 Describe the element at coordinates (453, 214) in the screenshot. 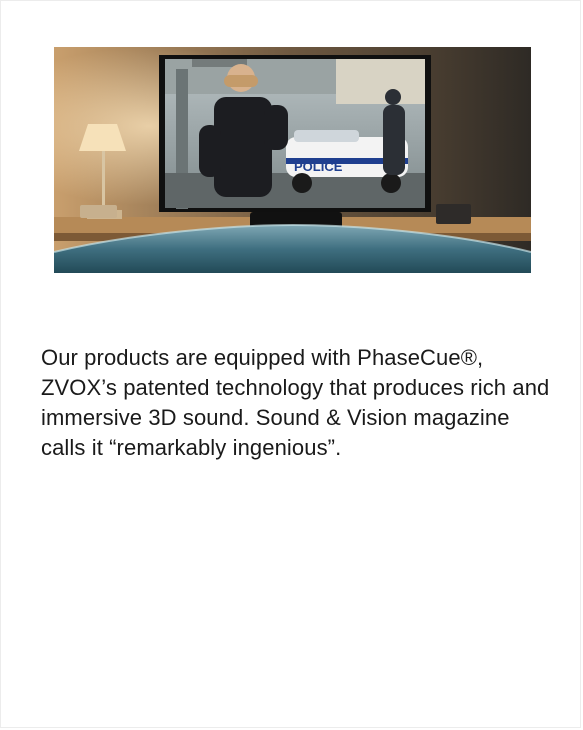

I see `speaker-right` at that location.